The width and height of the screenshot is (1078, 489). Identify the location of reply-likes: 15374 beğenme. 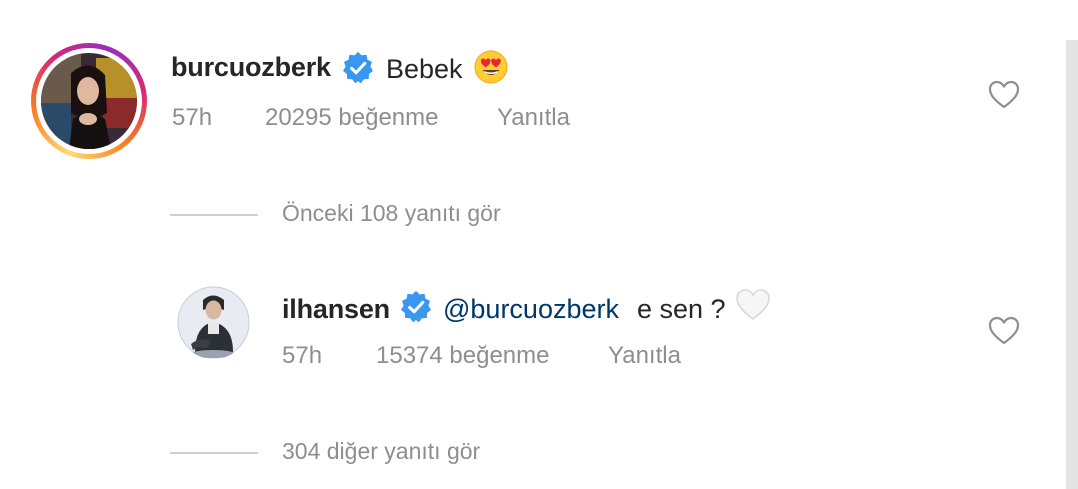
(462, 356).